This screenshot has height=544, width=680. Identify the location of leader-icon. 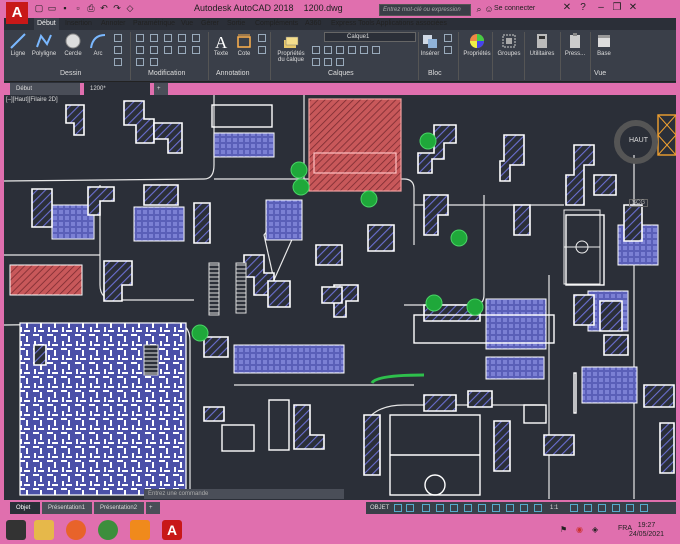
(262, 38).